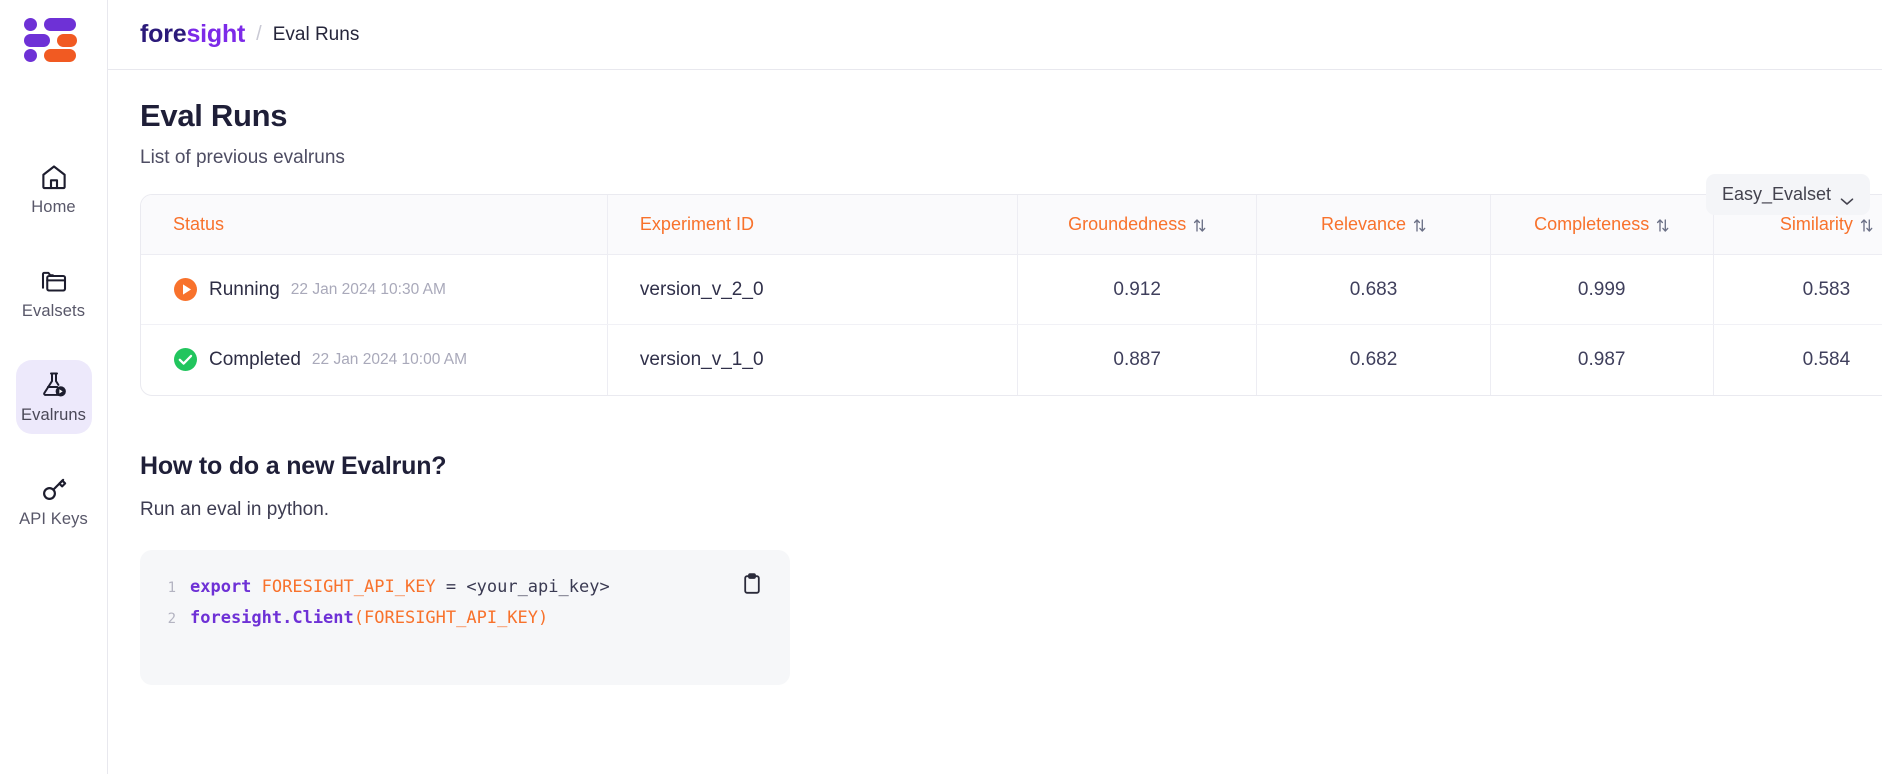 The height and width of the screenshot is (774, 1882). What do you see at coordinates (316, 34) in the screenshot?
I see `breadcrumb-current: Eval Runs` at bounding box center [316, 34].